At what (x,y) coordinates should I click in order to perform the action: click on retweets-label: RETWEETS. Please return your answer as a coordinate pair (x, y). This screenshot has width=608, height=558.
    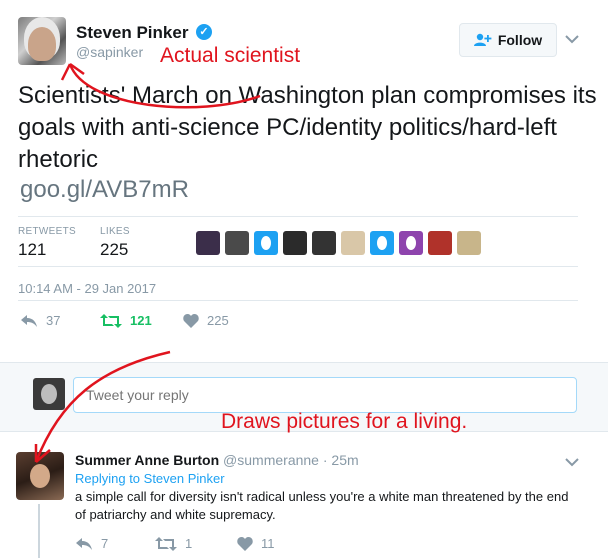
    Looking at the image, I should click on (47, 231).